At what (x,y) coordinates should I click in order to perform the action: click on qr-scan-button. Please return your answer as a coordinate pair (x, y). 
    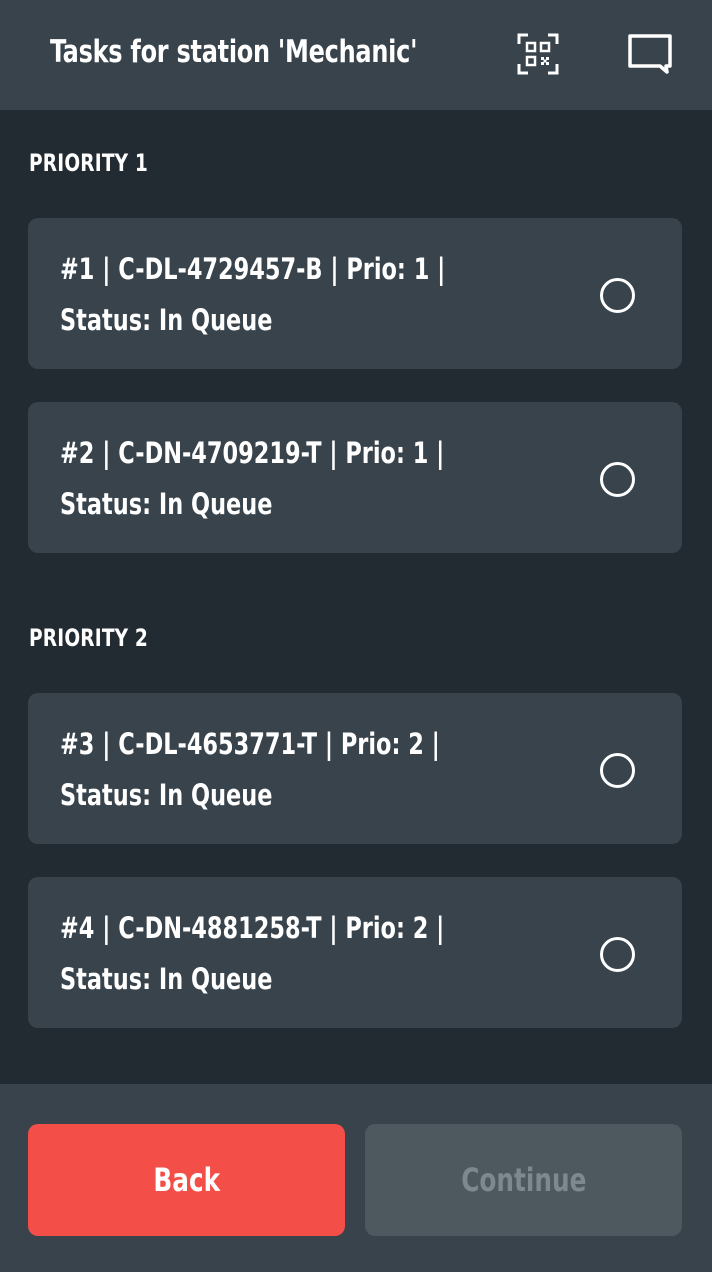
    Looking at the image, I should click on (538, 54).